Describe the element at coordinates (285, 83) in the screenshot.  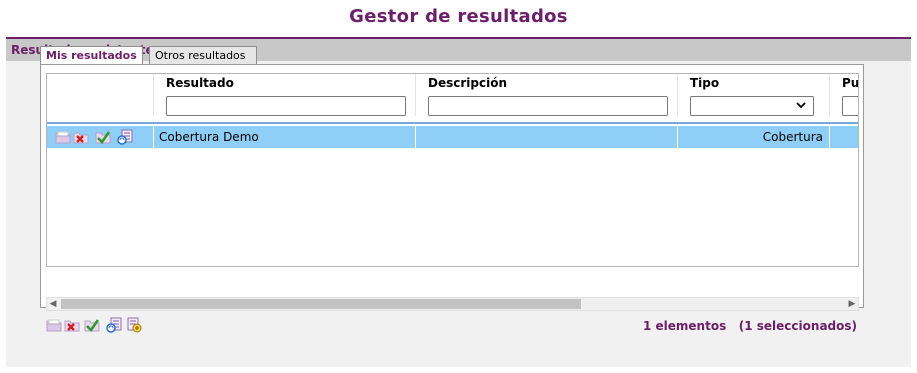
I see `column-header-resultado: Resultado` at that location.